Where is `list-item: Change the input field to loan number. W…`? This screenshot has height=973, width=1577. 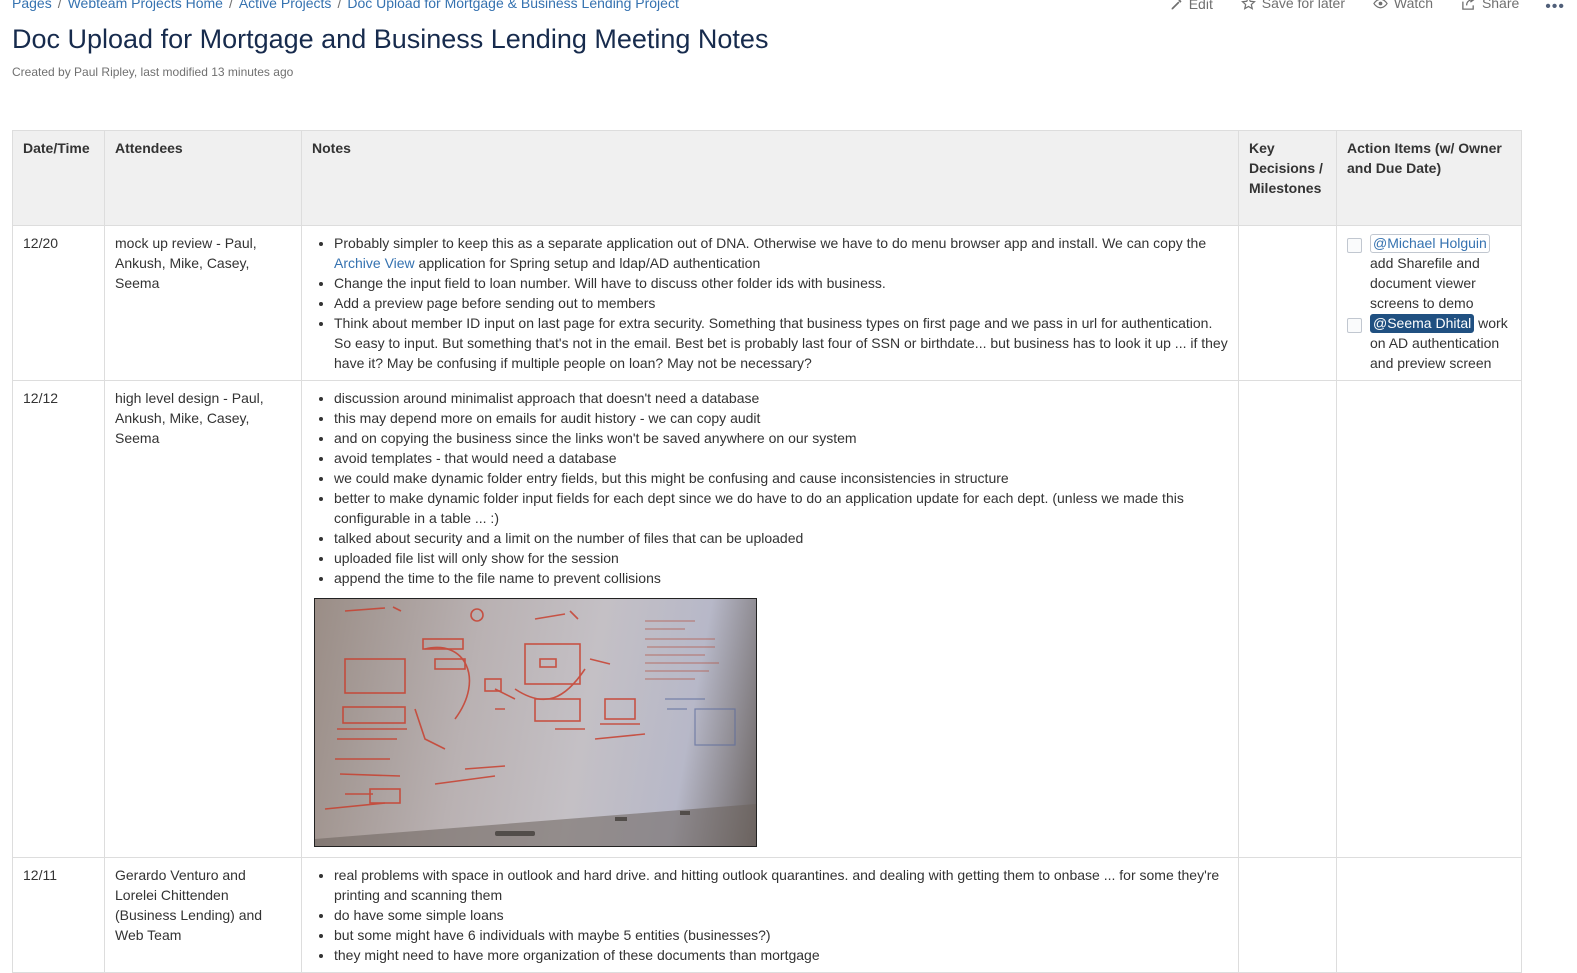 list-item: Change the input field to loan number. W… is located at coordinates (781, 283).